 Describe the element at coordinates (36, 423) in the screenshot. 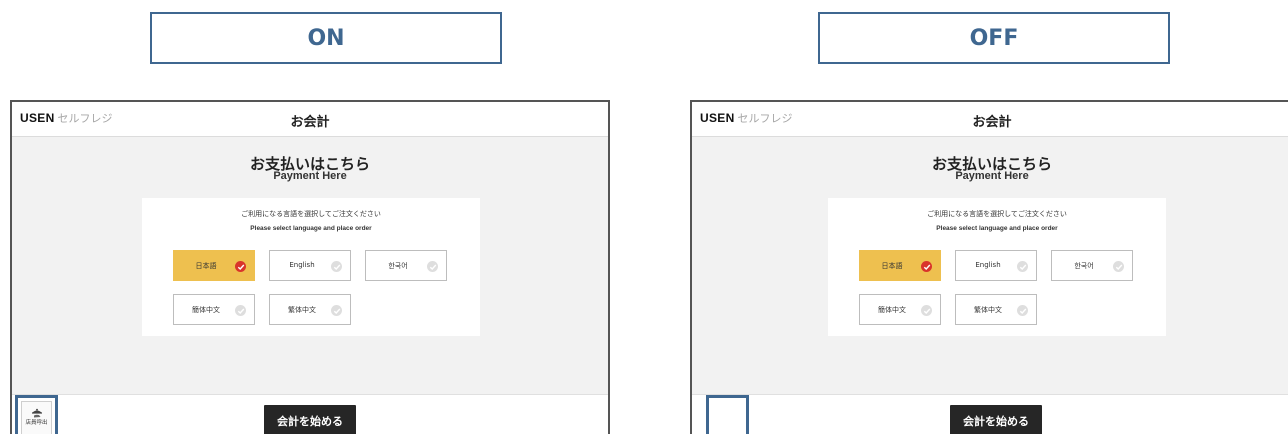

I see `staff-call-label: 店員呼出` at that location.